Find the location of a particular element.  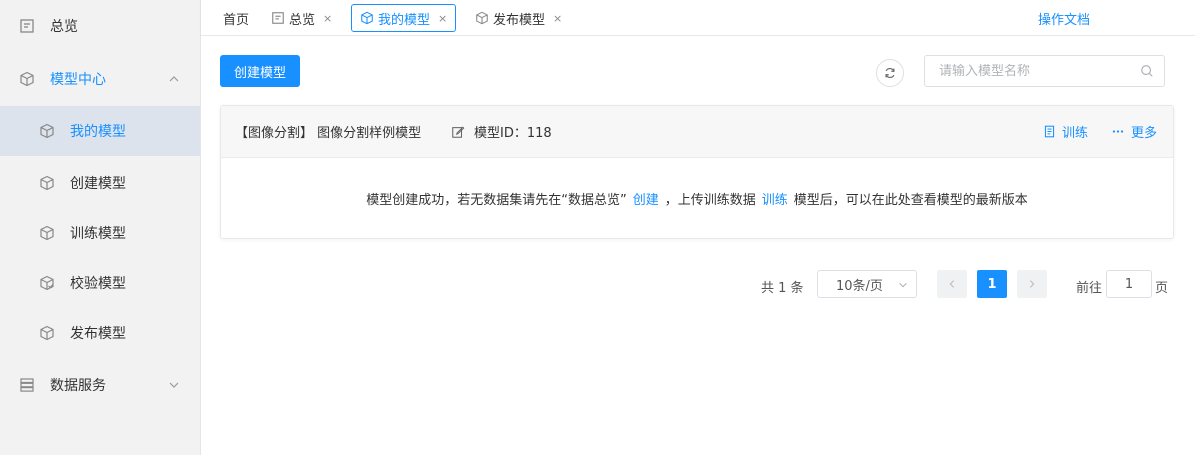

page-number-button: 1 is located at coordinates (992, 284).